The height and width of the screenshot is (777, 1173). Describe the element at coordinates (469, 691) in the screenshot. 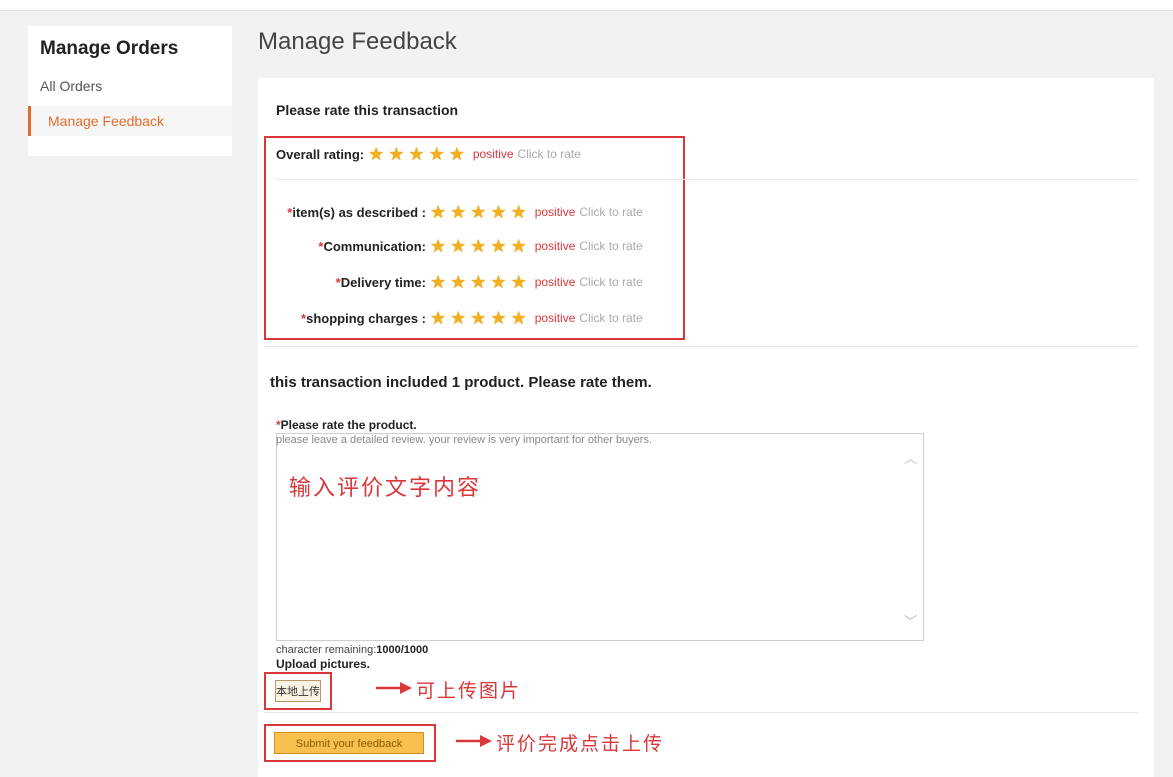

I see `upload-annotation: 可上传图片` at that location.